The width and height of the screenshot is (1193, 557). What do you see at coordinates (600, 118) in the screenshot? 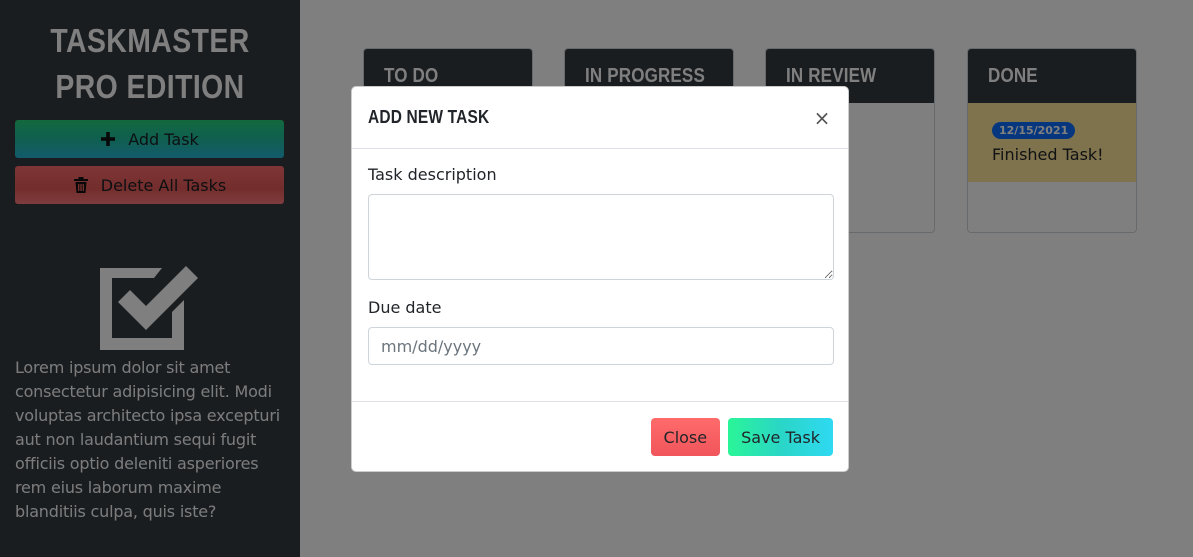
I see `modal-header: ADD NEW TASK ×` at bounding box center [600, 118].